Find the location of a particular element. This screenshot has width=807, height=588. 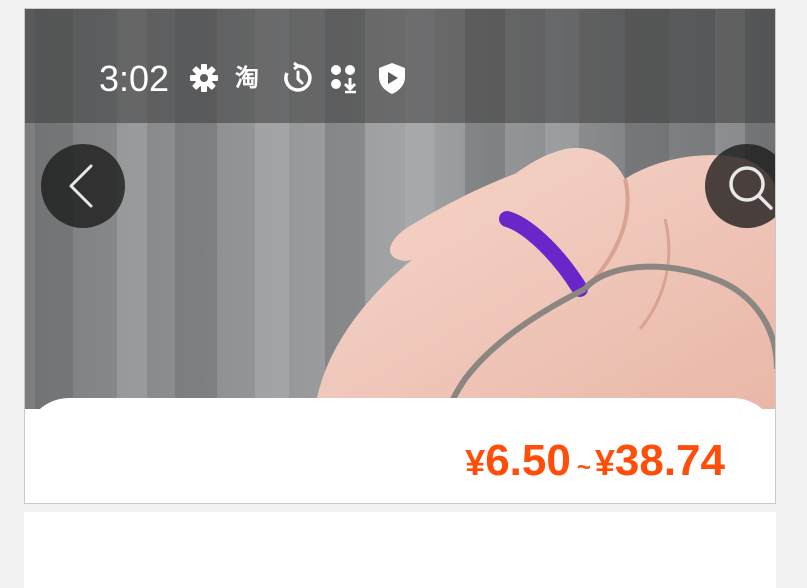

next-card is located at coordinates (400, 550).